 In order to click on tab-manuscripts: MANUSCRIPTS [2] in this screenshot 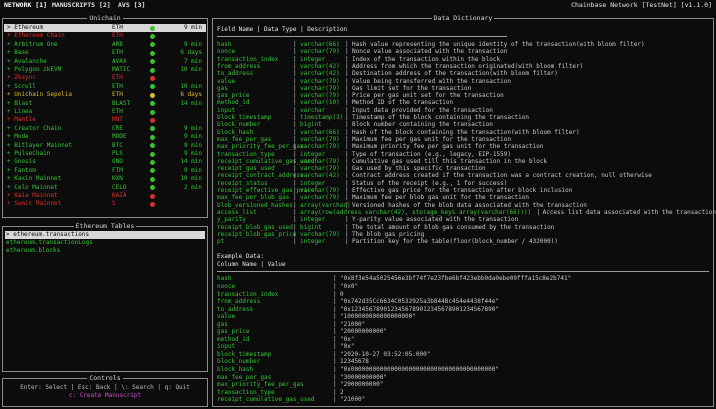, I will do `click(81, 5)`.